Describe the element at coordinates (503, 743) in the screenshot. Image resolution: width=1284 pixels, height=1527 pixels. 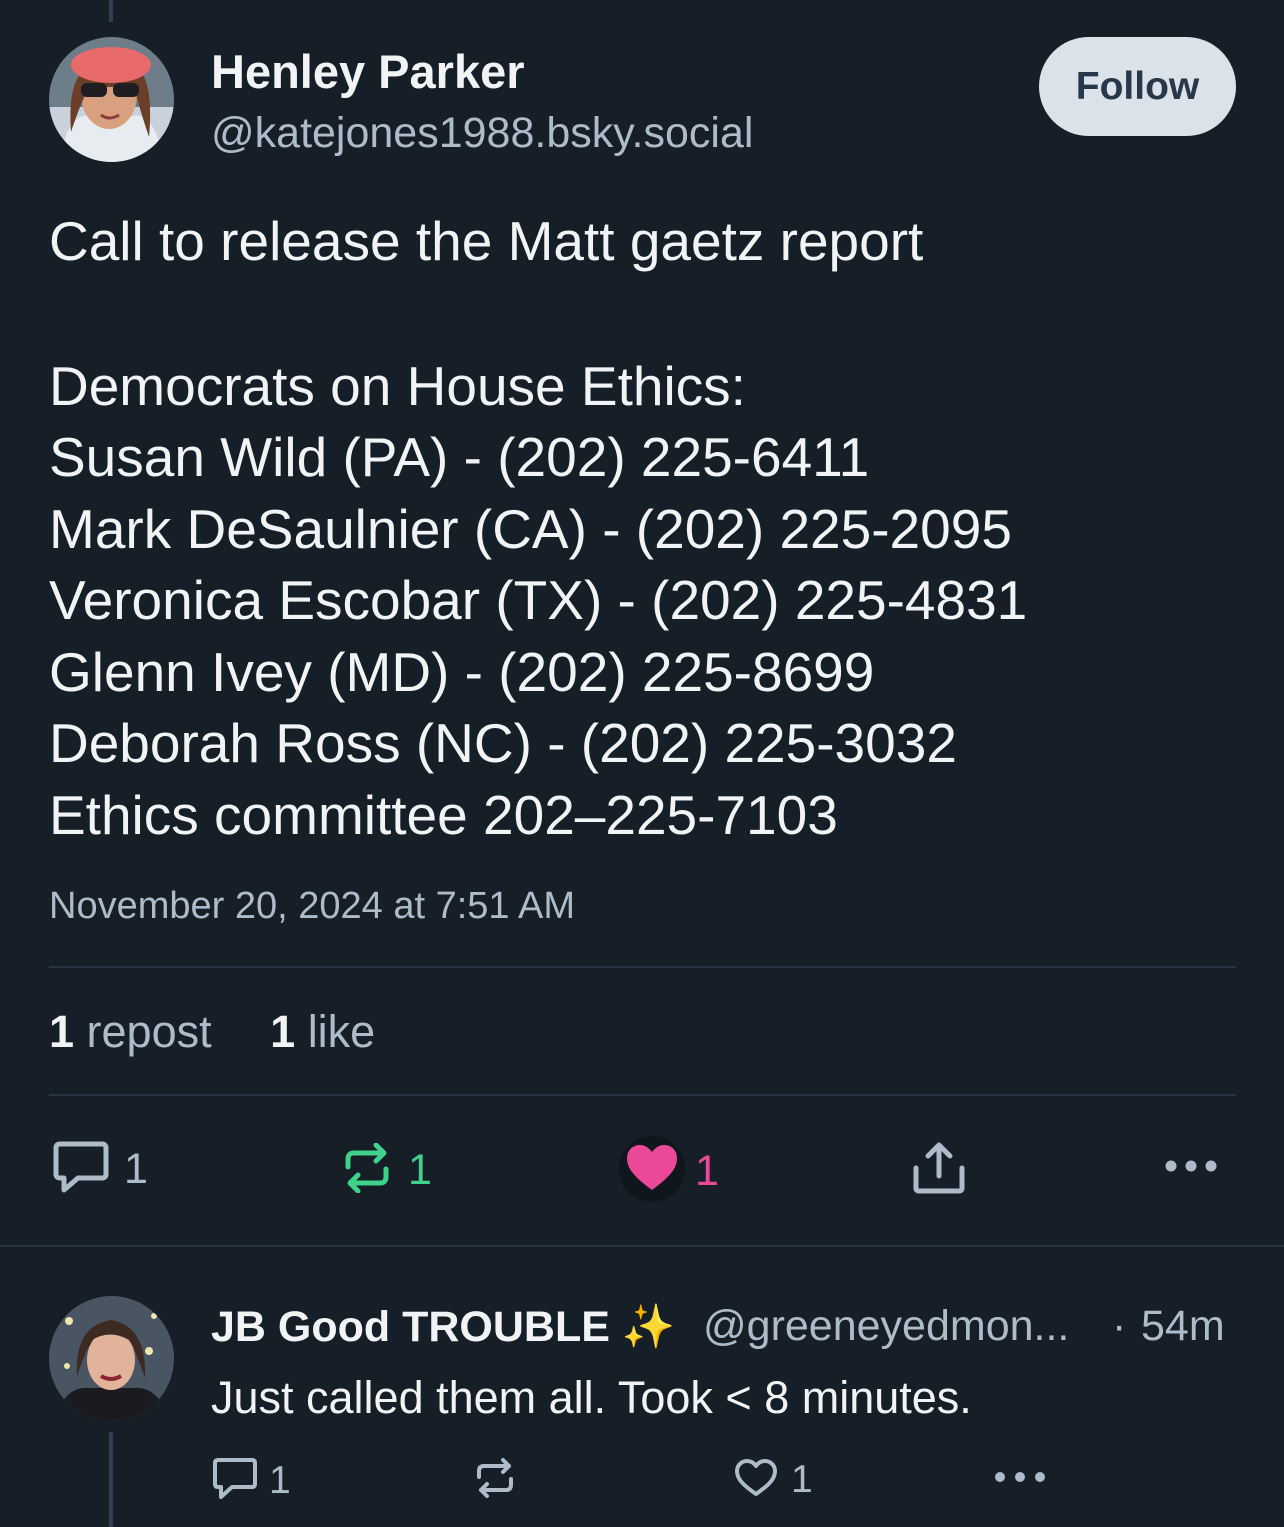
I see `post-line: Deborah Ross (NC) - (202) 225-3032` at that location.